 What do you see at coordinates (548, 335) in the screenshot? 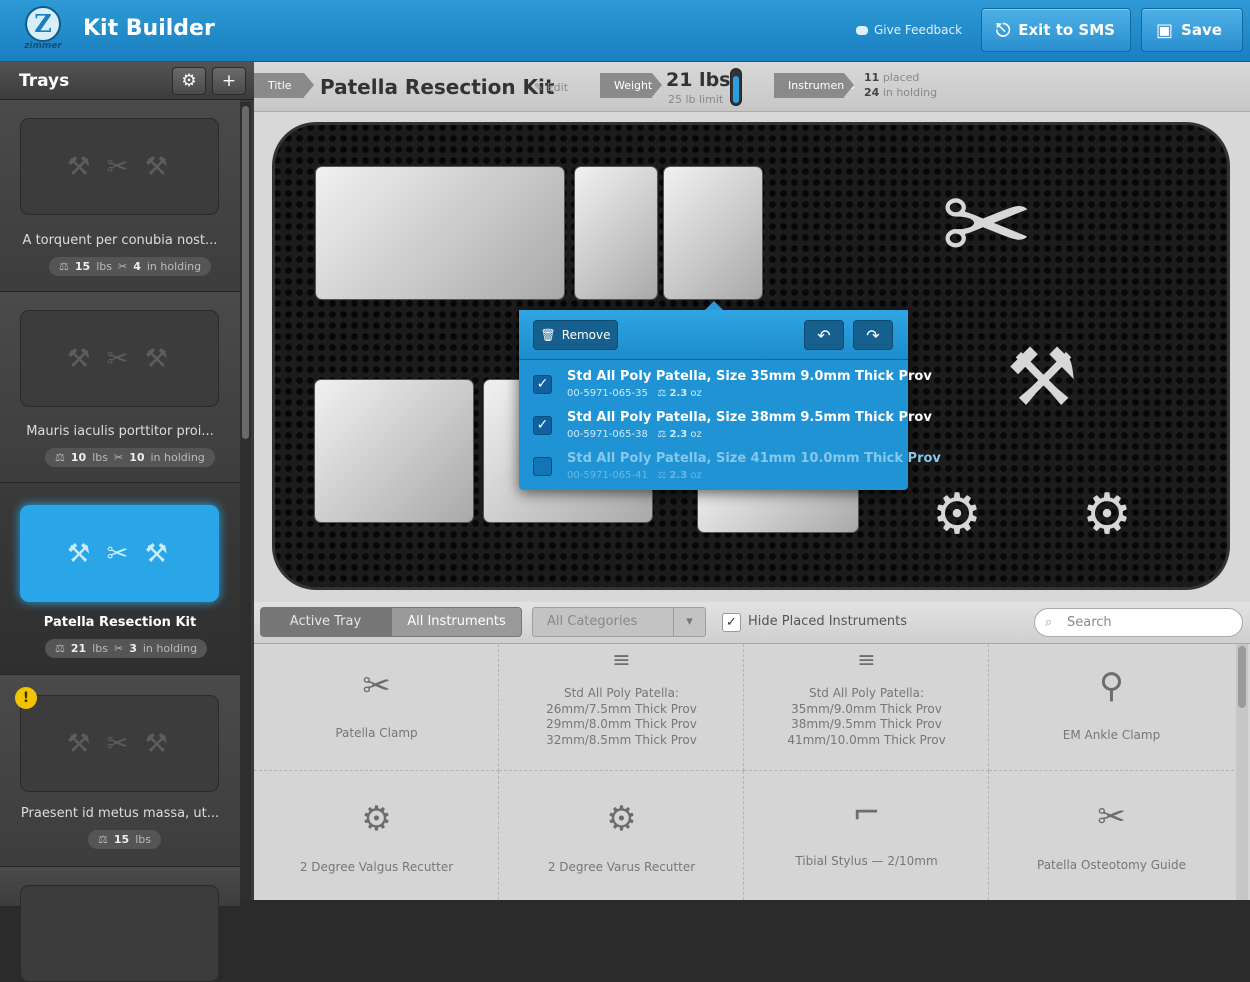
I see `trash-icon: 🗑` at bounding box center [548, 335].